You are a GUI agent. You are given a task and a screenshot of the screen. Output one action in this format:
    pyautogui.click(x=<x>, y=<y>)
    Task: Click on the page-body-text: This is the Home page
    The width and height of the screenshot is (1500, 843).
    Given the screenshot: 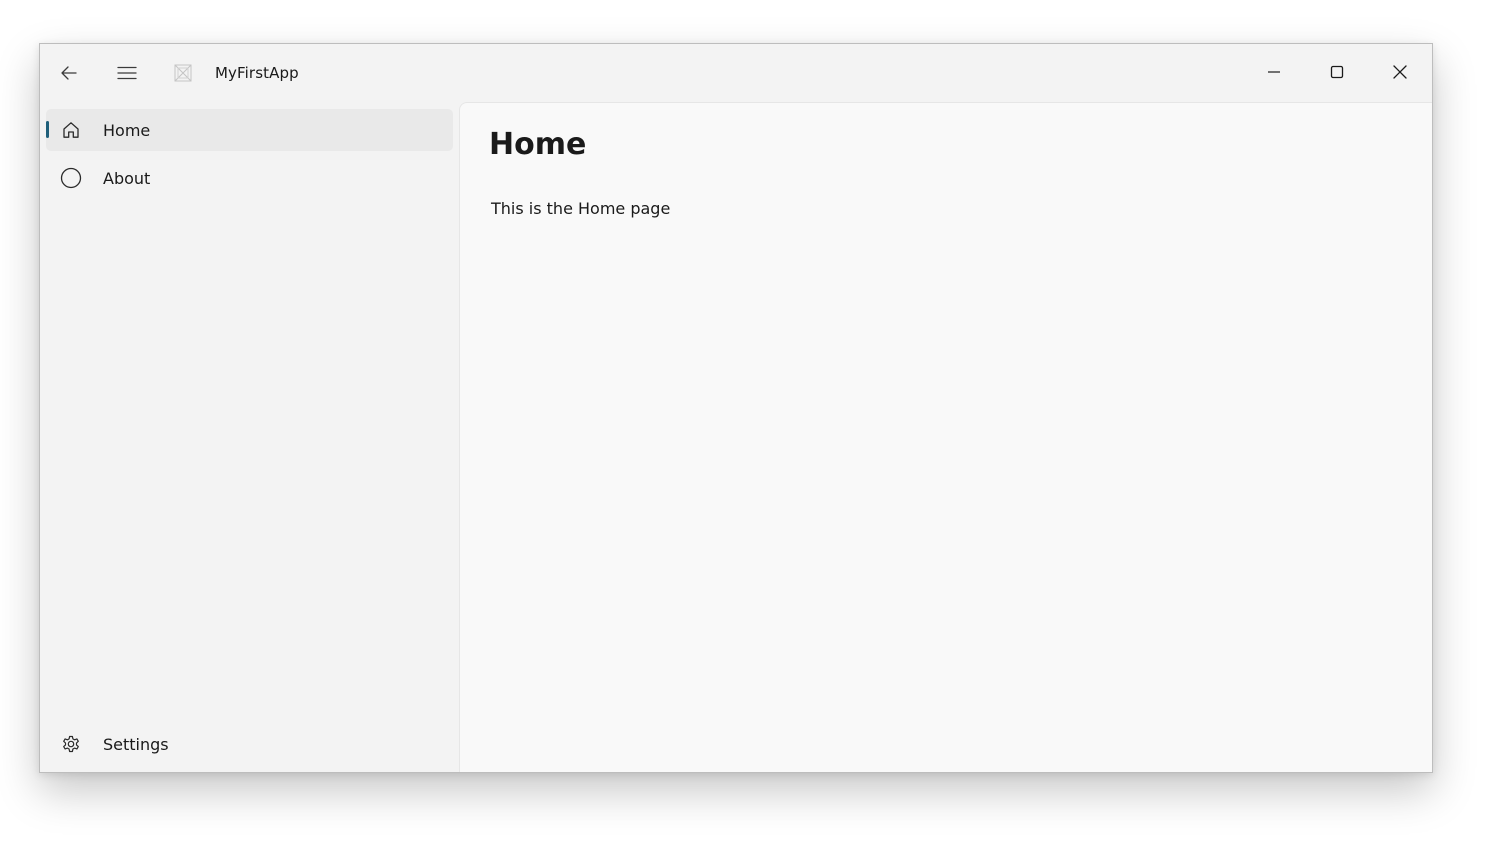 What is the action you would take?
    pyautogui.click(x=581, y=208)
    